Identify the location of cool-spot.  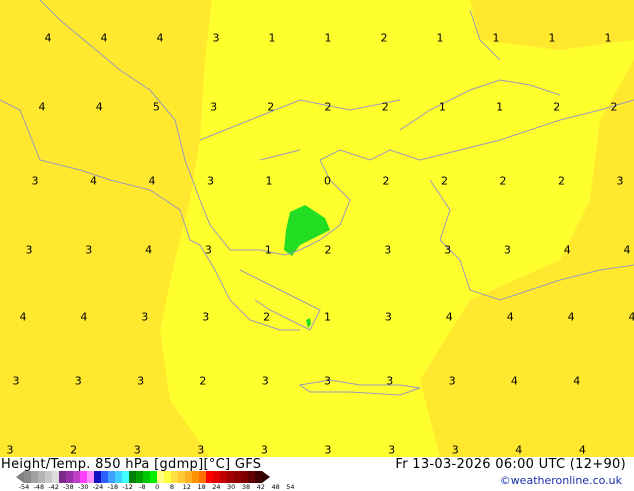
(308, 323).